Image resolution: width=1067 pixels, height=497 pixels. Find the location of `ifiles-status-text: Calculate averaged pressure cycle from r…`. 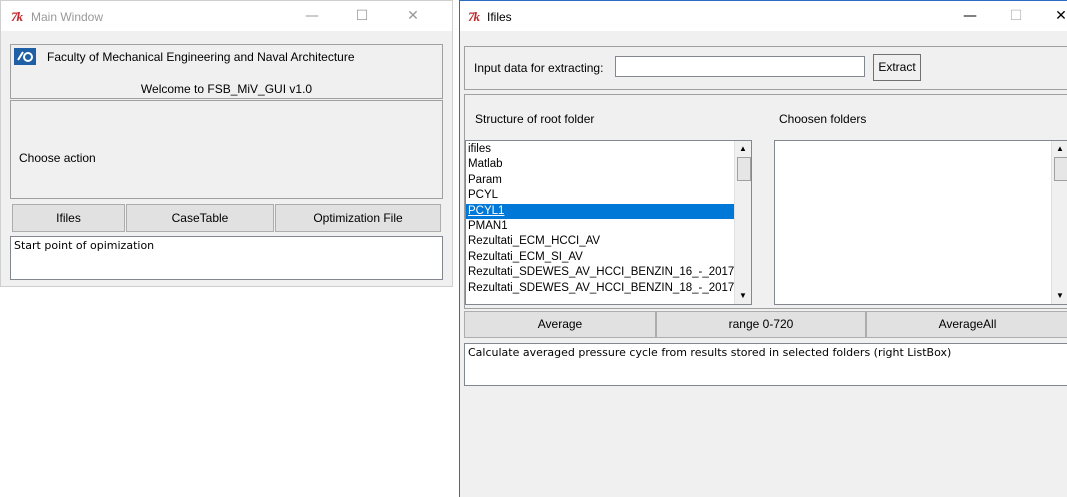

ifiles-status-text: Calculate averaged pressure cycle from r… is located at coordinates (765, 364).